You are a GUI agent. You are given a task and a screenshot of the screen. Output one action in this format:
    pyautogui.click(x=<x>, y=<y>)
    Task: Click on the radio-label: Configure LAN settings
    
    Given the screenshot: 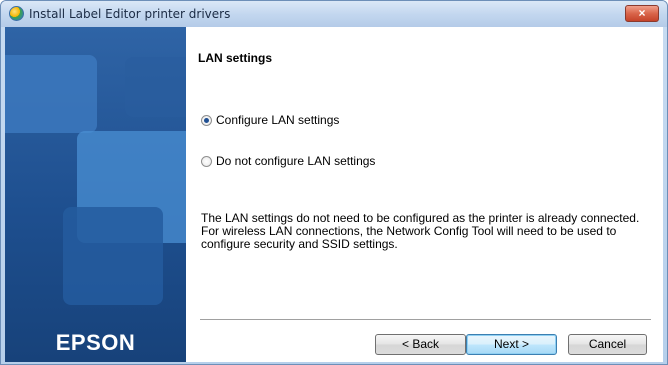 What is the action you would take?
    pyautogui.click(x=277, y=120)
    